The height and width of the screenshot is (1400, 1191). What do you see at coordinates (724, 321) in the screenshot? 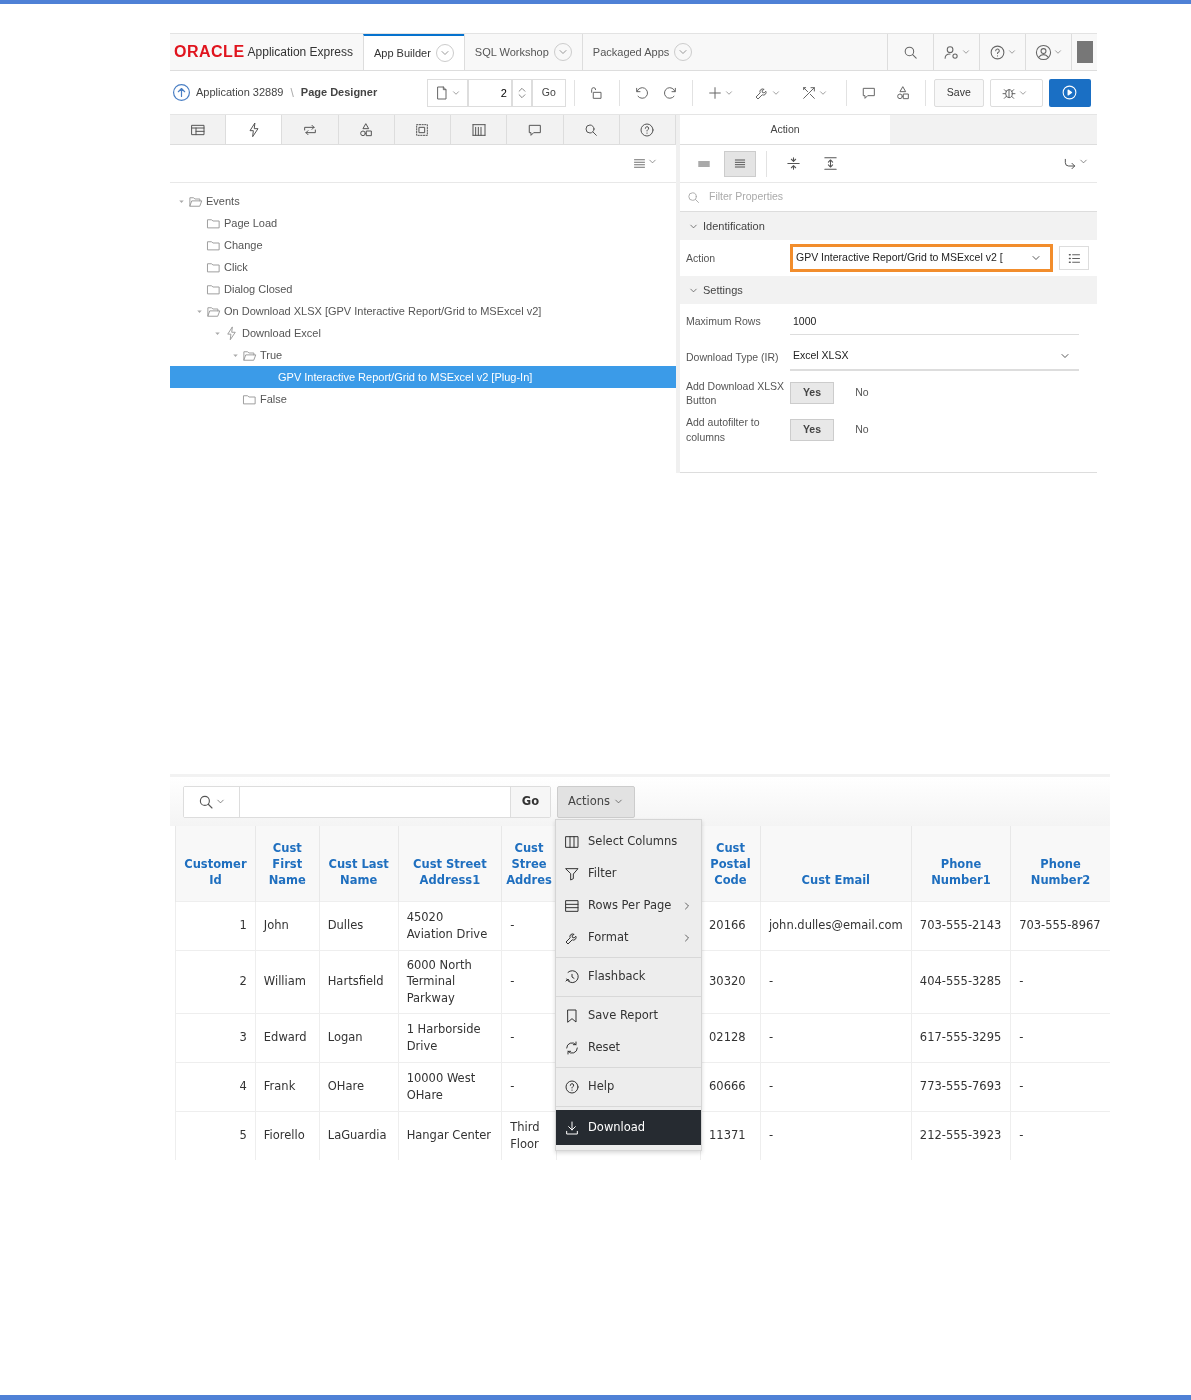
I see `property-label: Maximum Rows` at bounding box center [724, 321].